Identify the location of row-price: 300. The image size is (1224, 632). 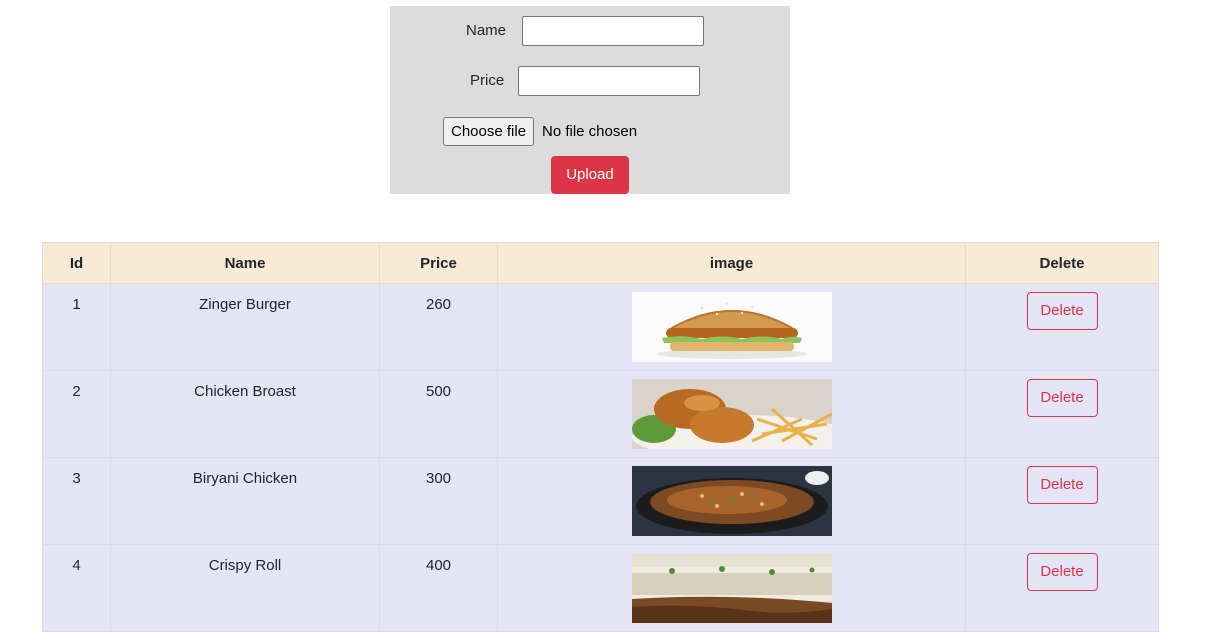
(438, 501).